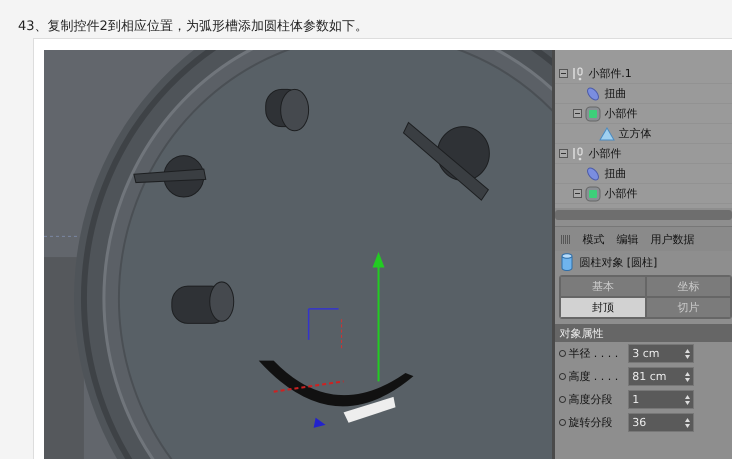 The height and width of the screenshot is (459, 732). Describe the element at coordinates (610, 73) in the screenshot. I see `tree-item-label: 小部件.1` at that location.